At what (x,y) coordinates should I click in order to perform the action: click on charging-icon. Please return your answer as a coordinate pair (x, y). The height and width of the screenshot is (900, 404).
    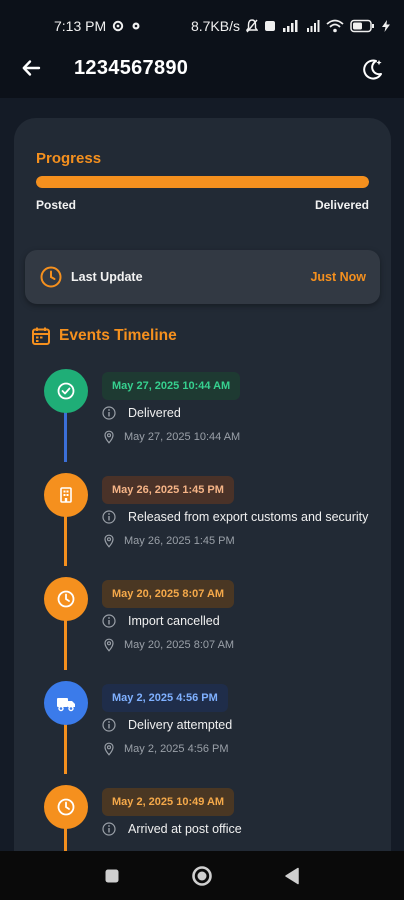
    Looking at the image, I should click on (386, 26).